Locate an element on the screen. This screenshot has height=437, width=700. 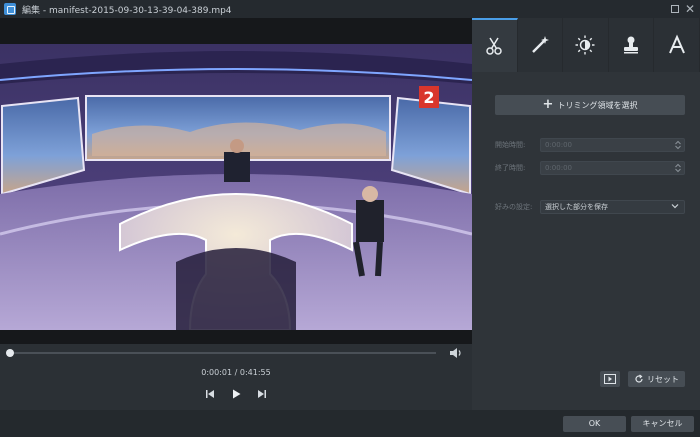
select-trim-region-button: + トリミング領域を選択 is located at coordinates (590, 105).